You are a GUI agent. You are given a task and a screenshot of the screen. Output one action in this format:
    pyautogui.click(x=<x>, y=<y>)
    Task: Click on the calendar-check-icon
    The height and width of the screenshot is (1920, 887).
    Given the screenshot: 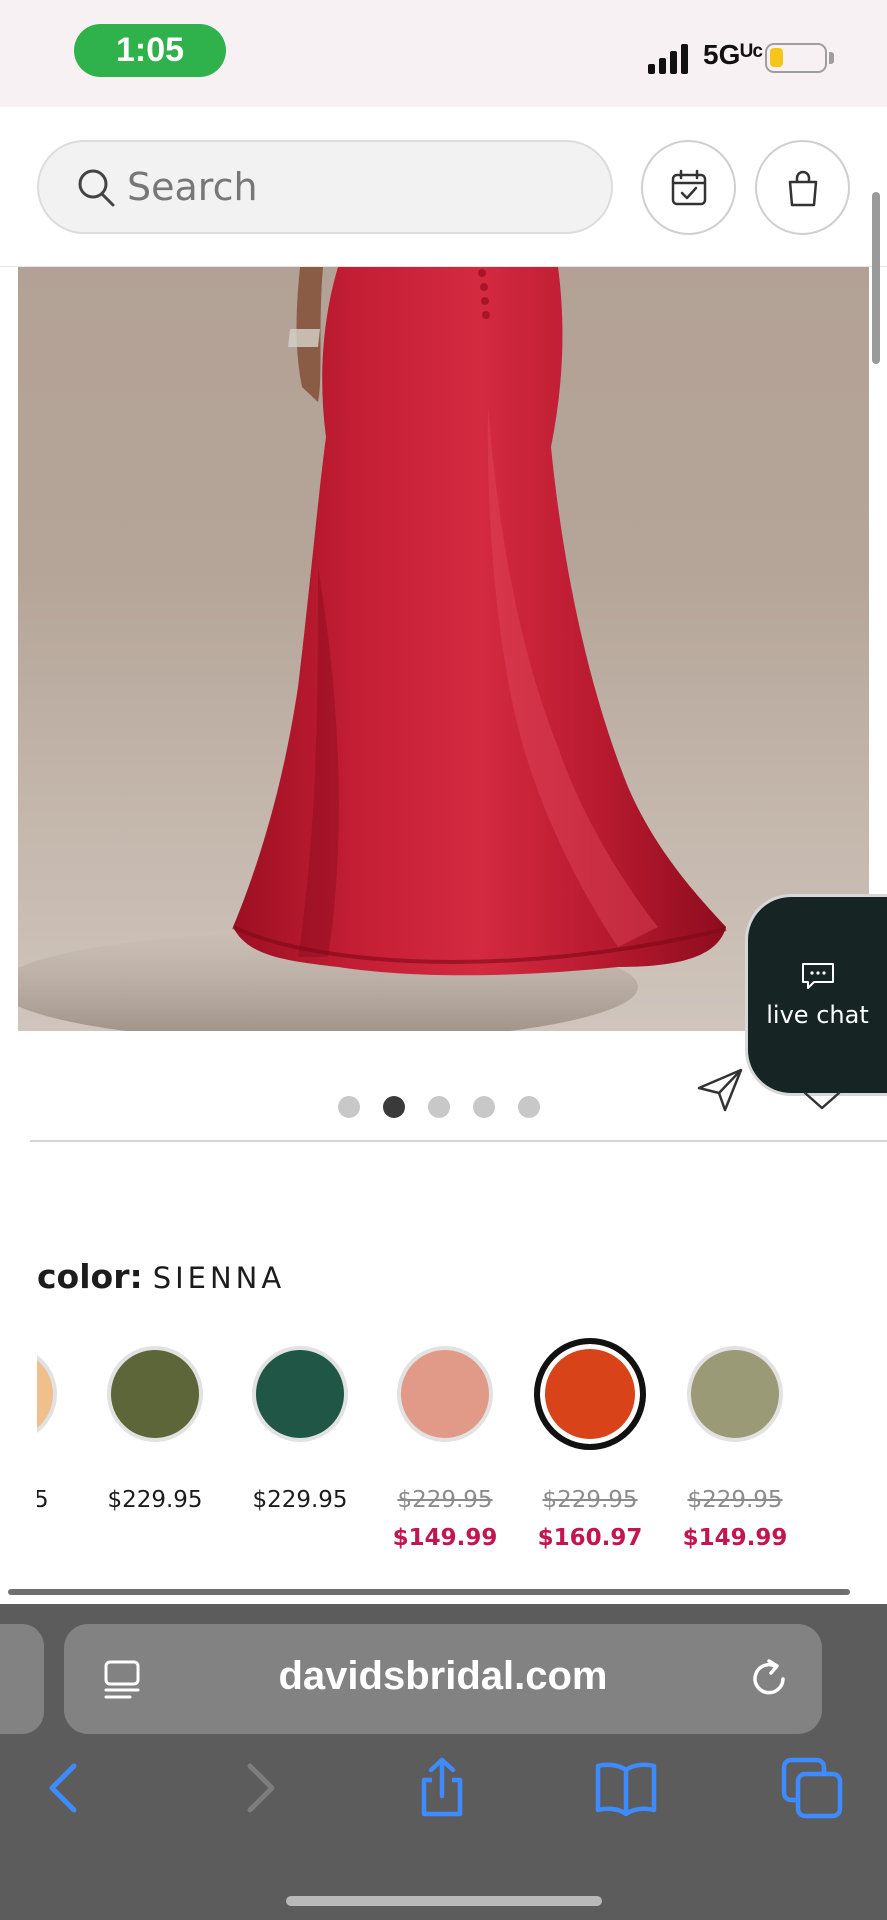 What is the action you would take?
    pyautogui.click(x=688, y=187)
    